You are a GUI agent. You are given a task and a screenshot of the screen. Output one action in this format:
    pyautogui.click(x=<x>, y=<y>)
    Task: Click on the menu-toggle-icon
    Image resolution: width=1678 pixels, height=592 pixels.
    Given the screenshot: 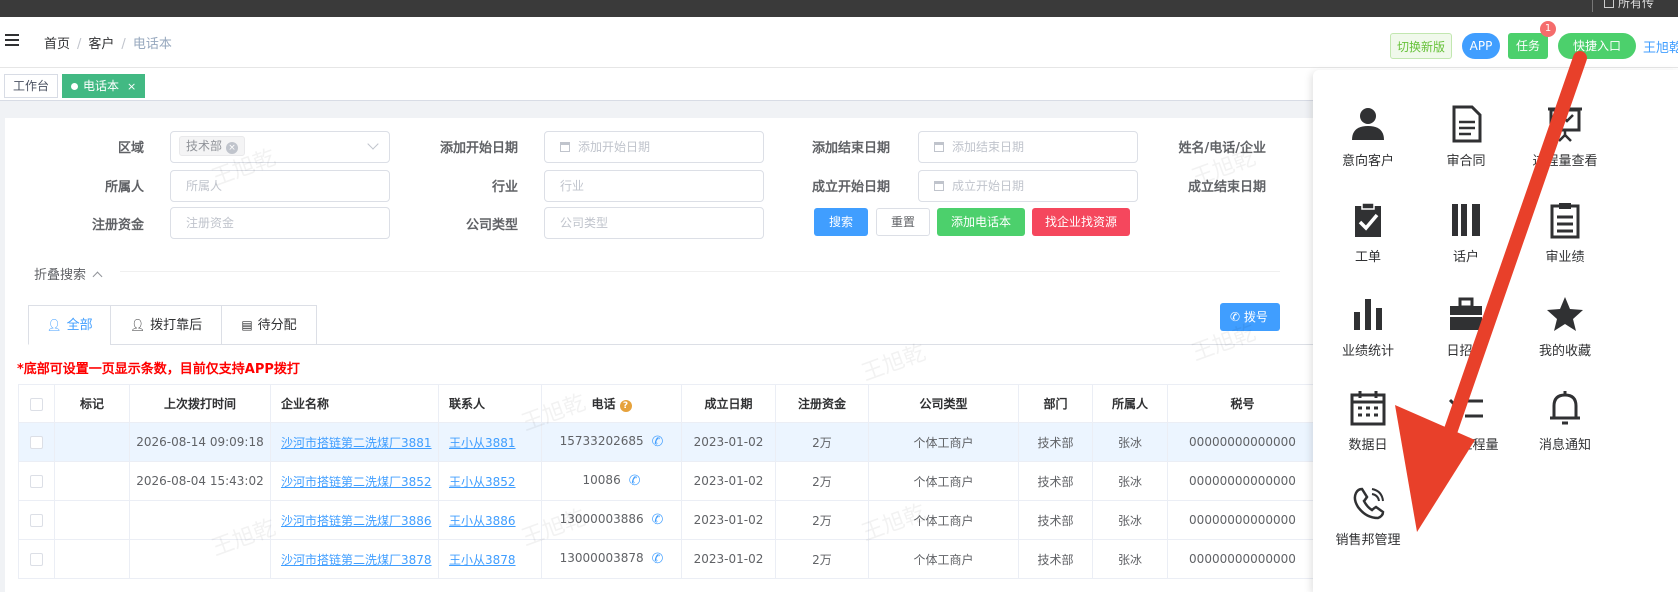 What is the action you would take?
    pyautogui.click(x=12, y=41)
    